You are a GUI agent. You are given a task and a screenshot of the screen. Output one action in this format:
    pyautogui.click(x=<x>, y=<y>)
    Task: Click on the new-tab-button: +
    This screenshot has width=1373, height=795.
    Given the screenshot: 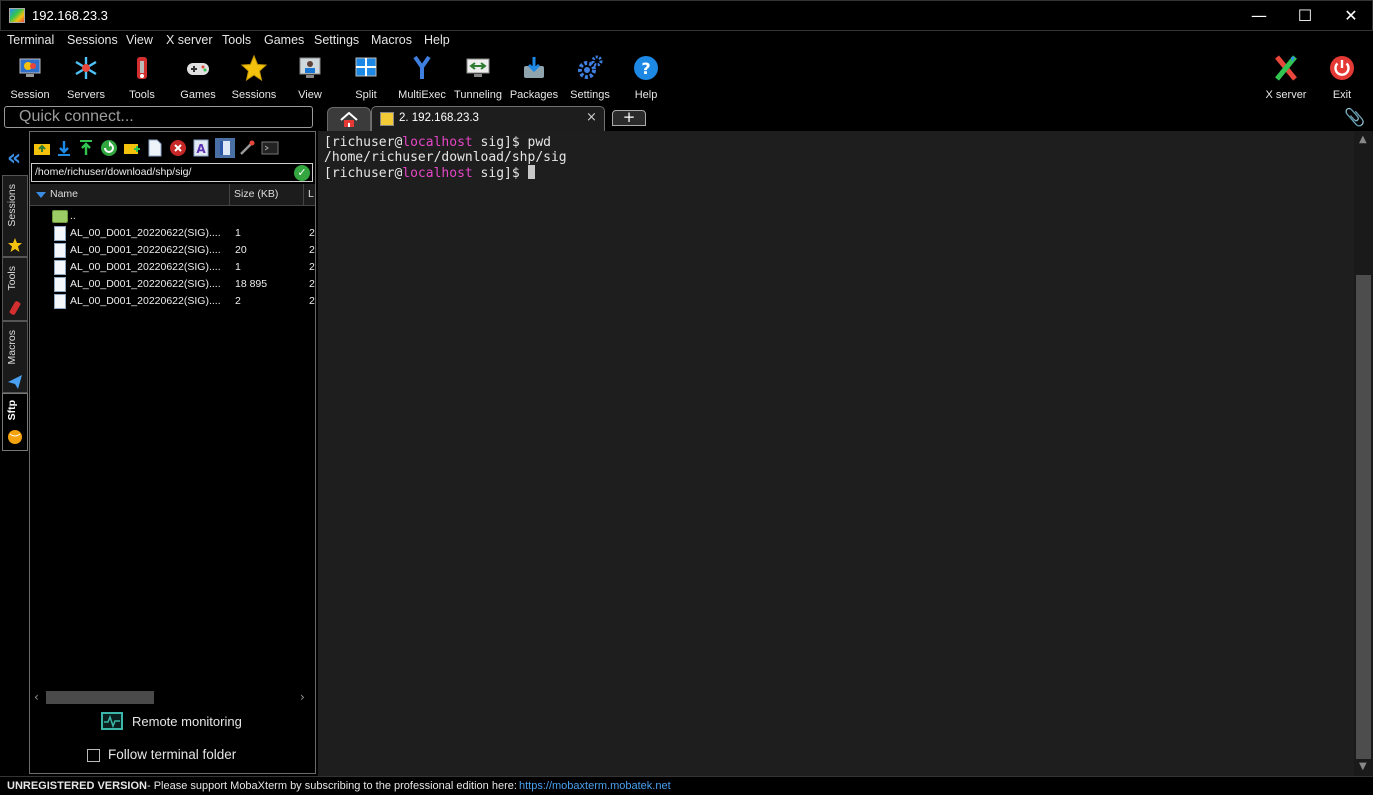 What is the action you would take?
    pyautogui.click(x=629, y=118)
    